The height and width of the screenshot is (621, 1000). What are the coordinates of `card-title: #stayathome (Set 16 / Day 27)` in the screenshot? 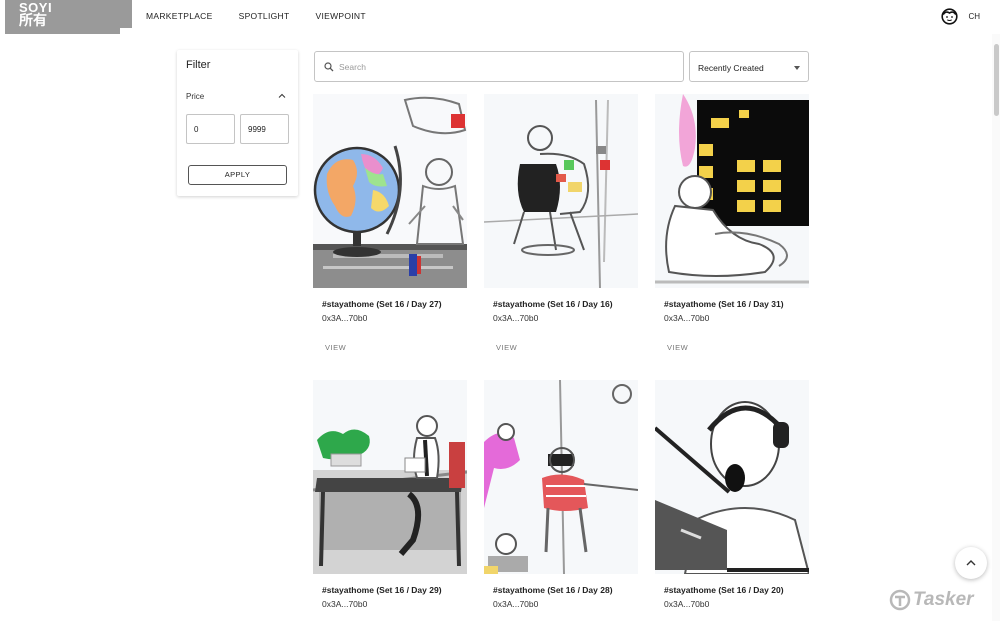 It's located at (382, 304).